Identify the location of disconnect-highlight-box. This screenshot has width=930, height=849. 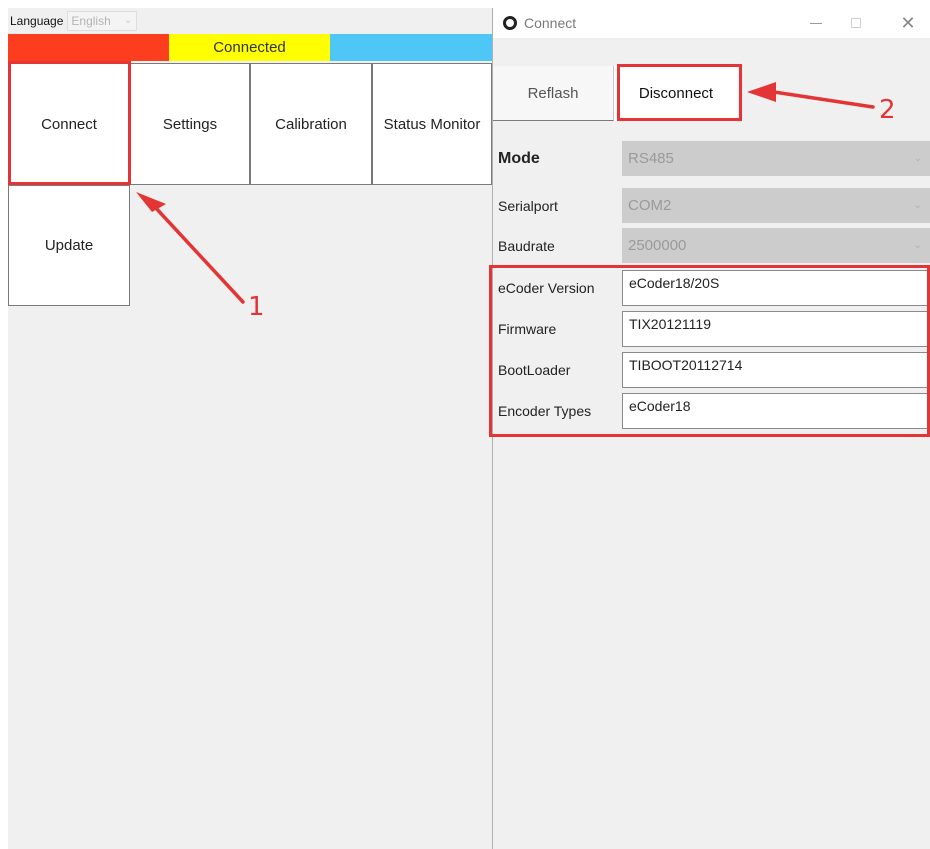
(679, 92).